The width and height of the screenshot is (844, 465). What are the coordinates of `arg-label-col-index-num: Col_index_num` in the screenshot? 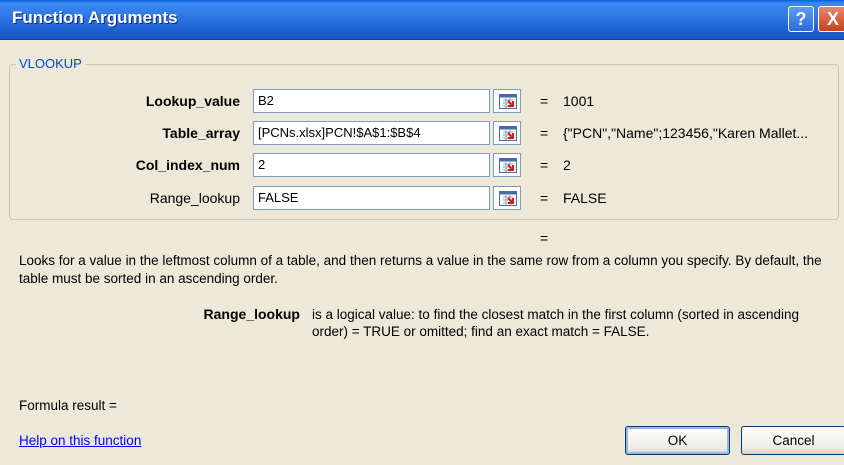 It's located at (187, 165).